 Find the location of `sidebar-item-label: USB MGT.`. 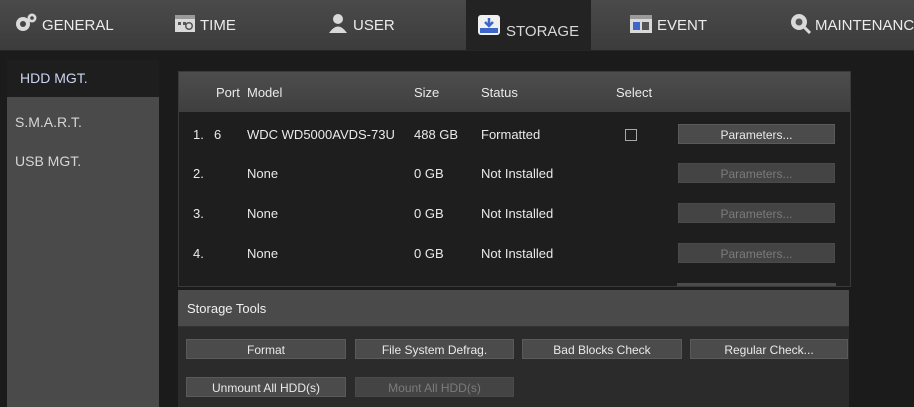

sidebar-item-label: USB MGT. is located at coordinates (48, 161).